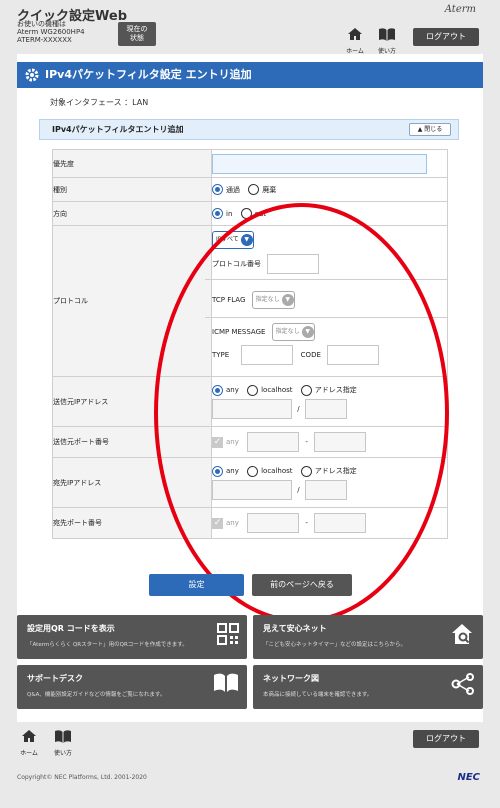  I want to click on row-type: 種別 通過 廃棄, so click(250, 189).